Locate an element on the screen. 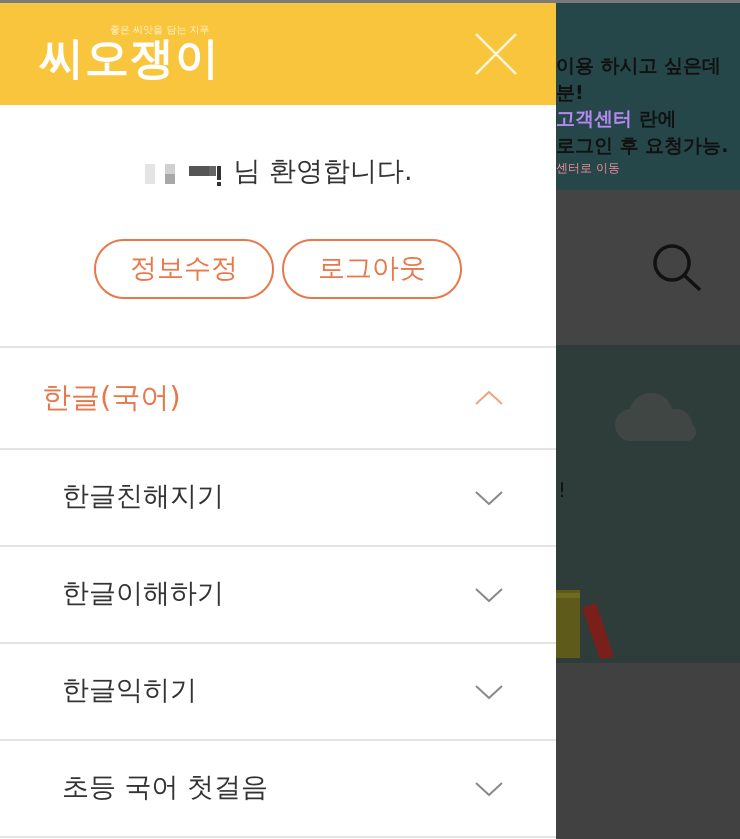  logout-button: 로그아웃 is located at coordinates (372, 268).